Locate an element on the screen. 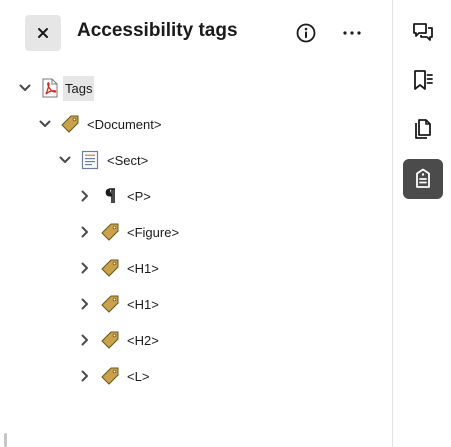 The height and width of the screenshot is (447, 451). tree-node-tags: Tags is located at coordinates (56, 88).